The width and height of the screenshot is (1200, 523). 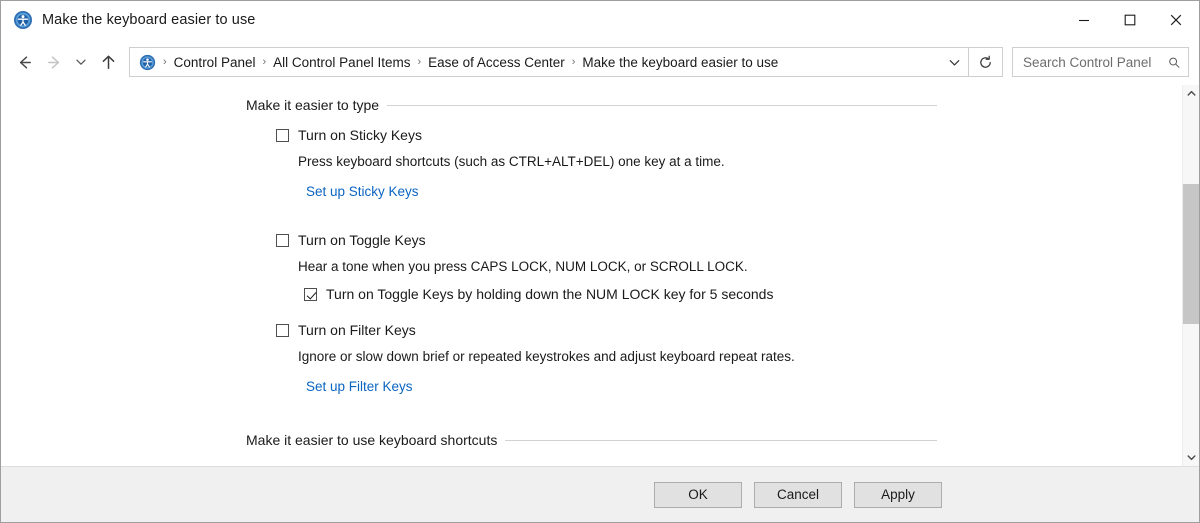 I want to click on forward-button, so click(x=54, y=62).